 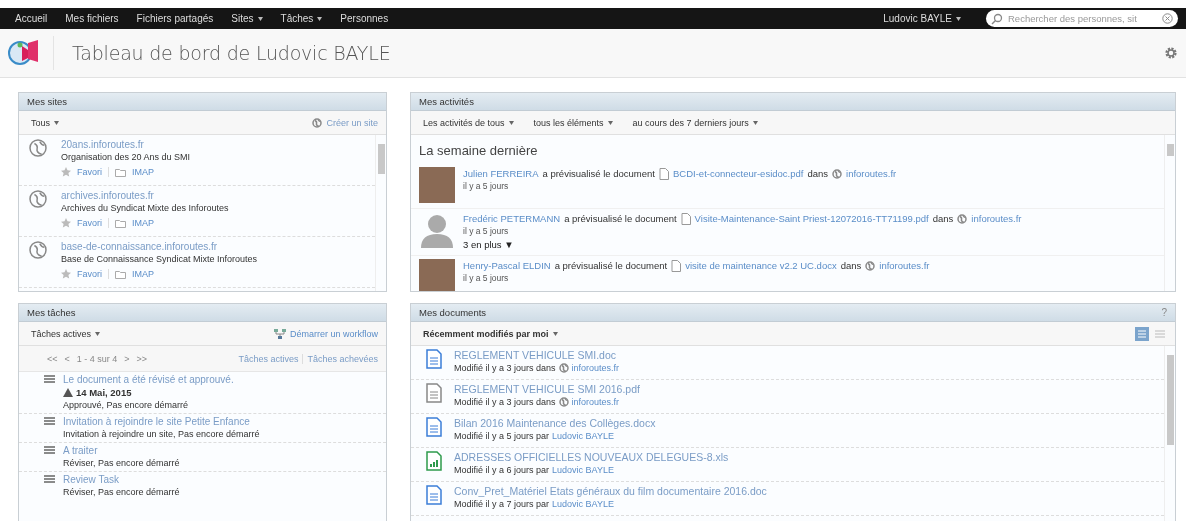 What do you see at coordinates (161, 434) in the screenshot?
I see `task-status: Invitation à rejoindre un site, Pas encore démarré` at bounding box center [161, 434].